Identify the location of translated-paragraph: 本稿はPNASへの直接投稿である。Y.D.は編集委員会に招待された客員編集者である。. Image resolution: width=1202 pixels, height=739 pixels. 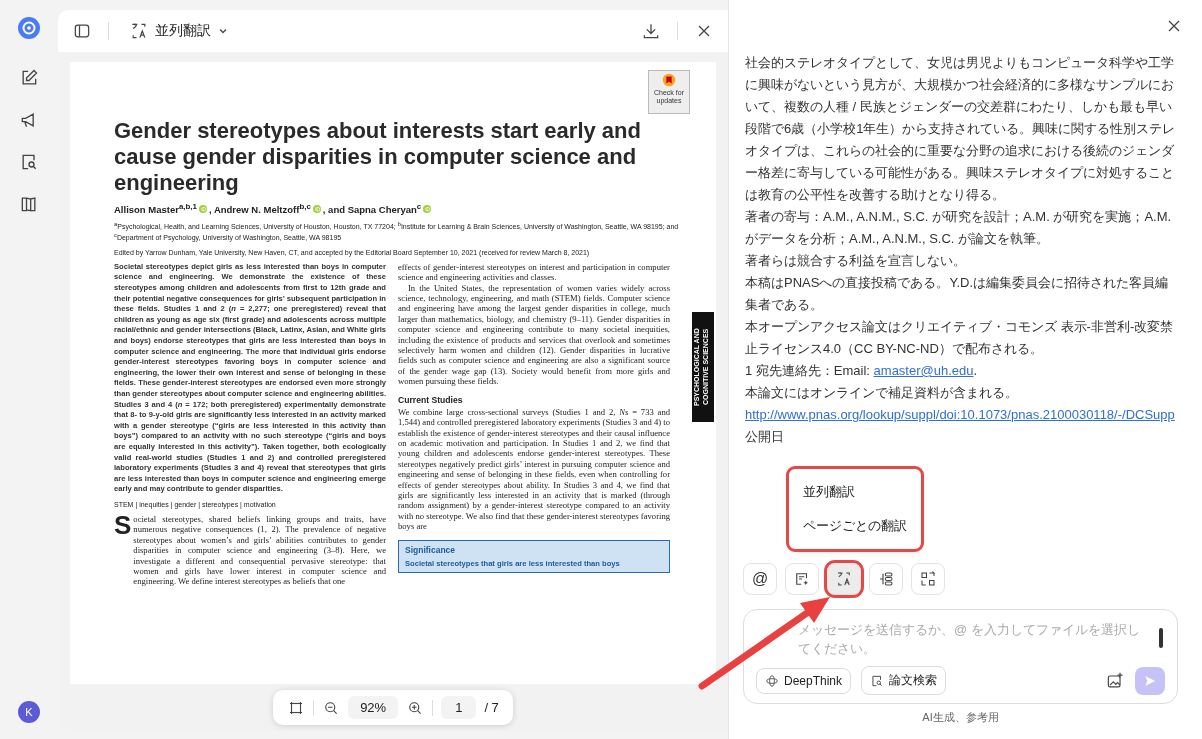
(957, 294).